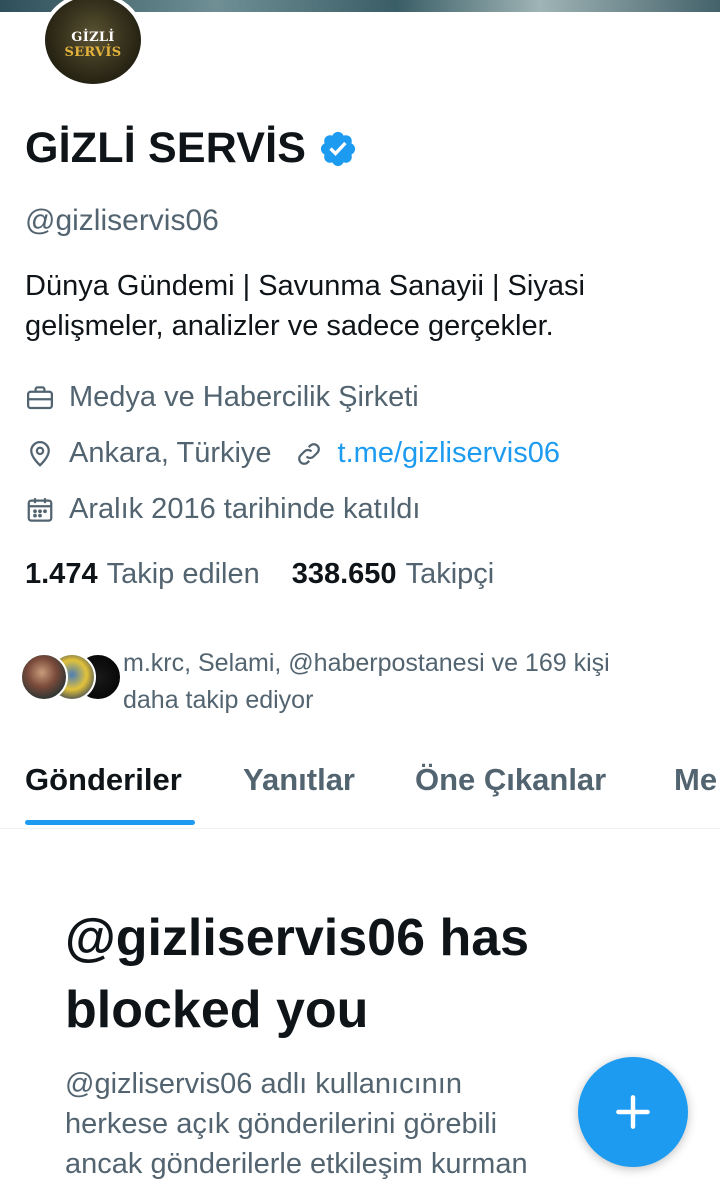  Describe the element at coordinates (385, 974) in the screenshot. I see `blocked-title: @gizliservis06 has blocked you` at that location.